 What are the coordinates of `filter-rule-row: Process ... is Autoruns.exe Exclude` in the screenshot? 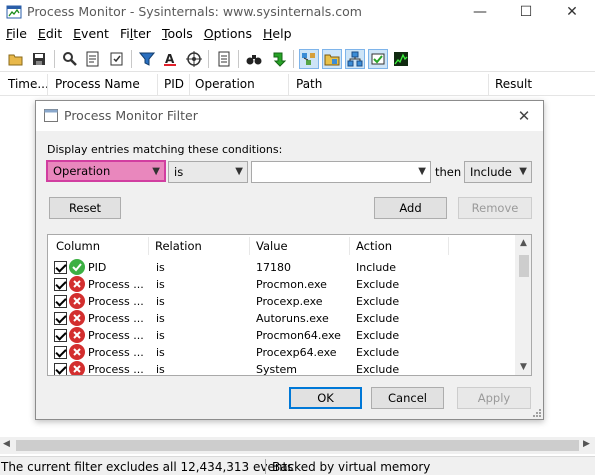 It's located at (281, 318).